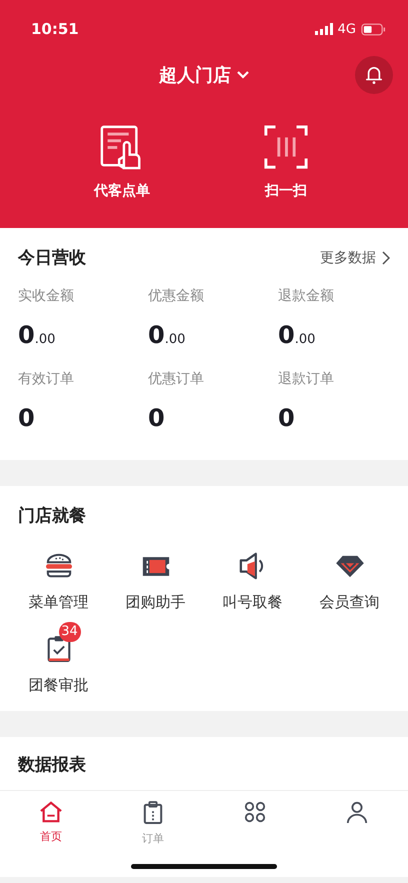 The image size is (408, 883). I want to click on menu-item: 团餐审批 34, so click(58, 658).